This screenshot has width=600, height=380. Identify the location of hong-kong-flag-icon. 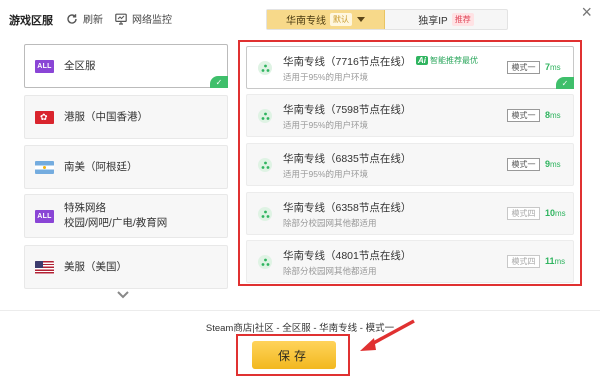
(44, 117).